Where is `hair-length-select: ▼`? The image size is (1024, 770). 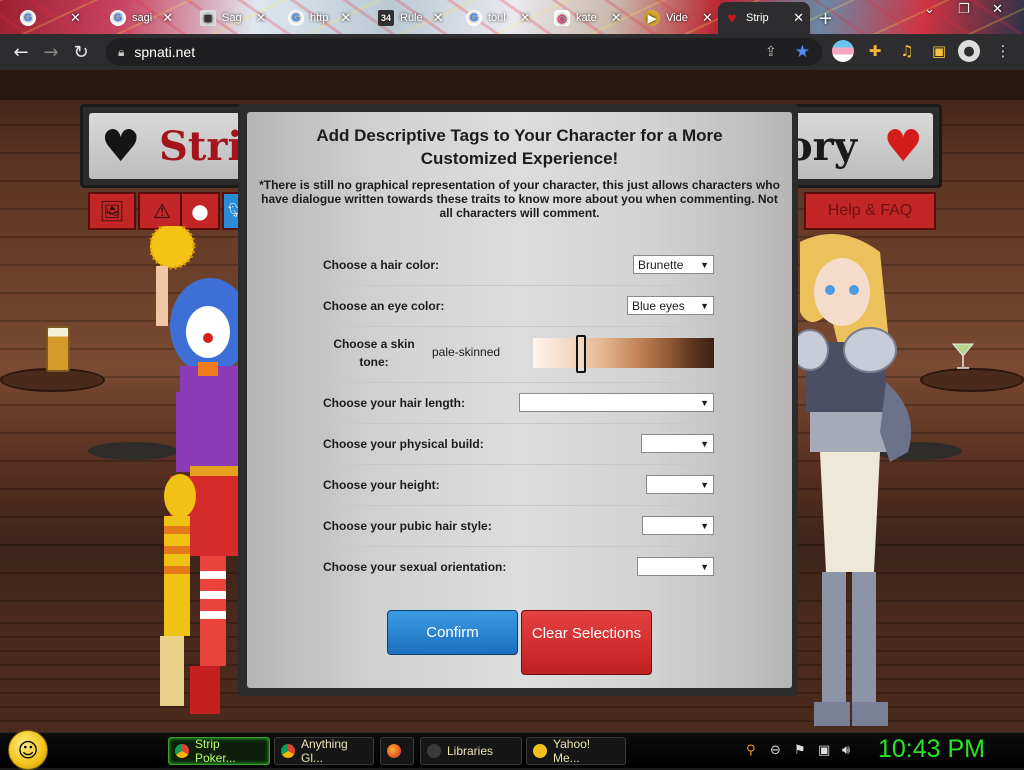
hair-length-select: ▼ is located at coordinates (616, 402).